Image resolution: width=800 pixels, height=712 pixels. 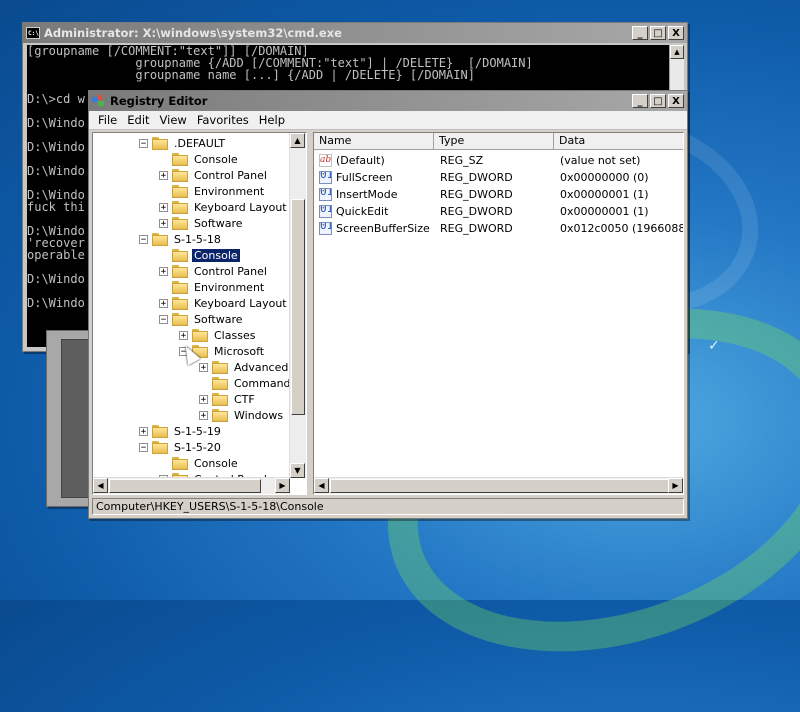 I want to click on menu-help: Help, so click(x=272, y=120).